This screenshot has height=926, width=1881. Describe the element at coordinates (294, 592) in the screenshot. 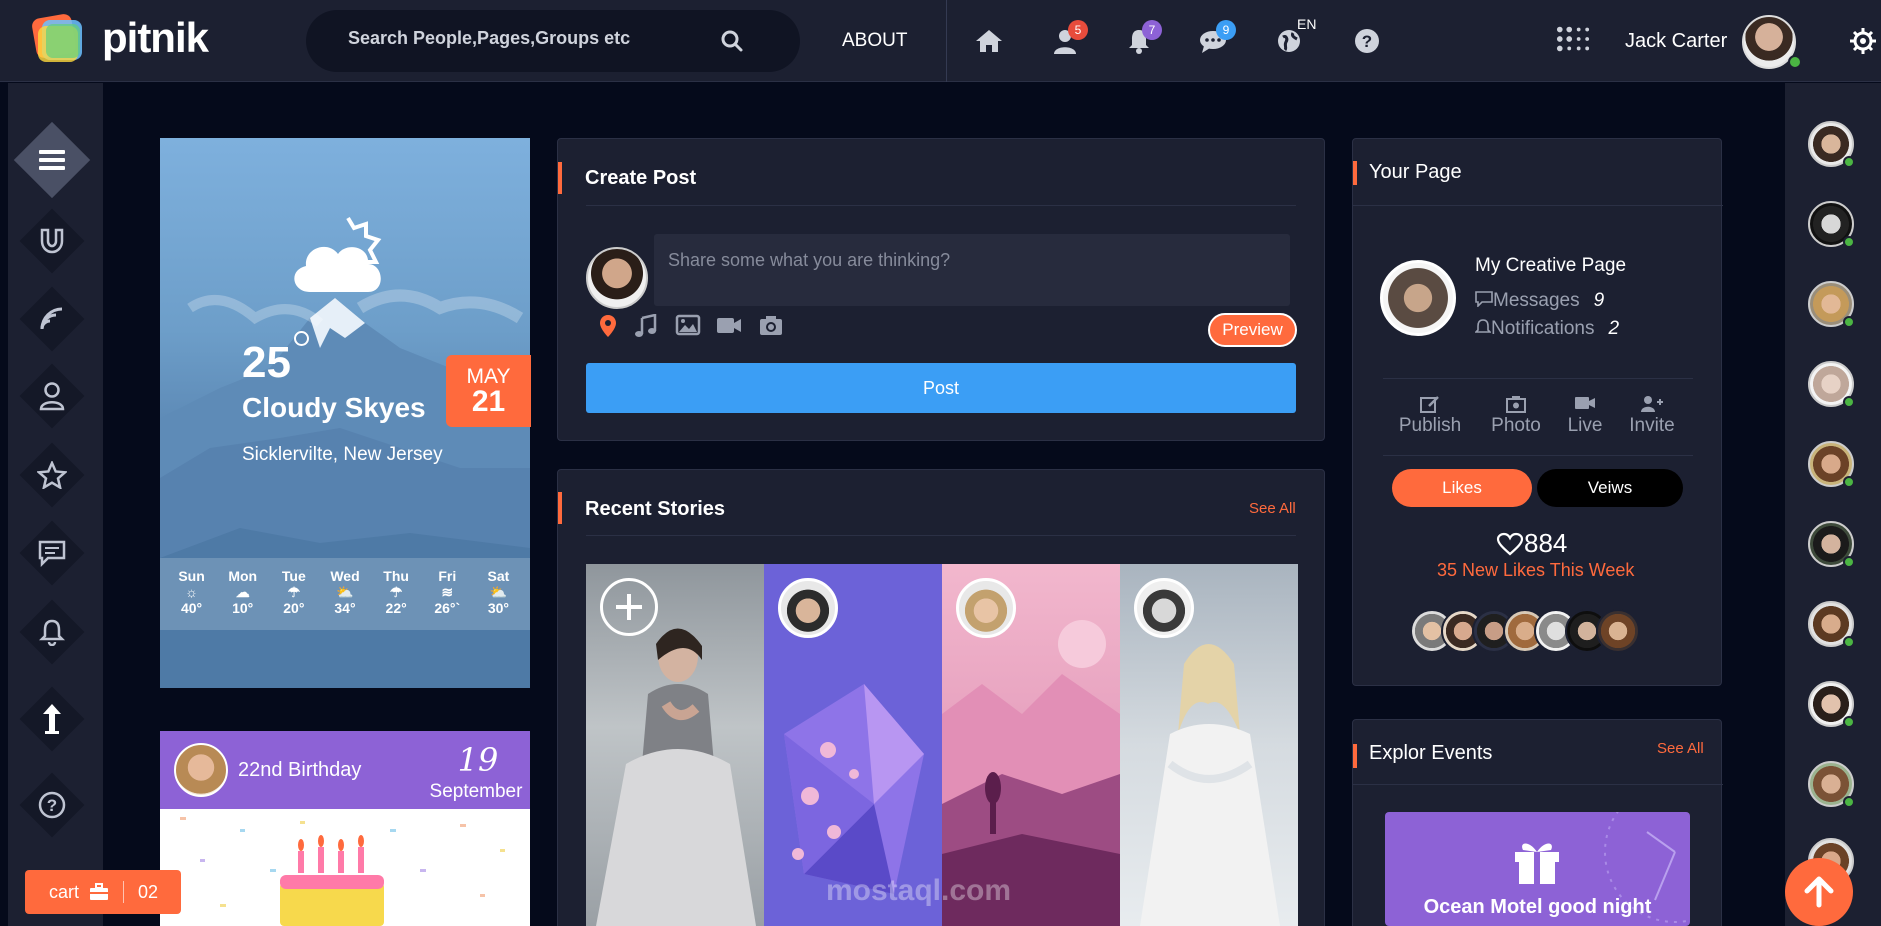

I see `rain-icon: ☂` at that location.